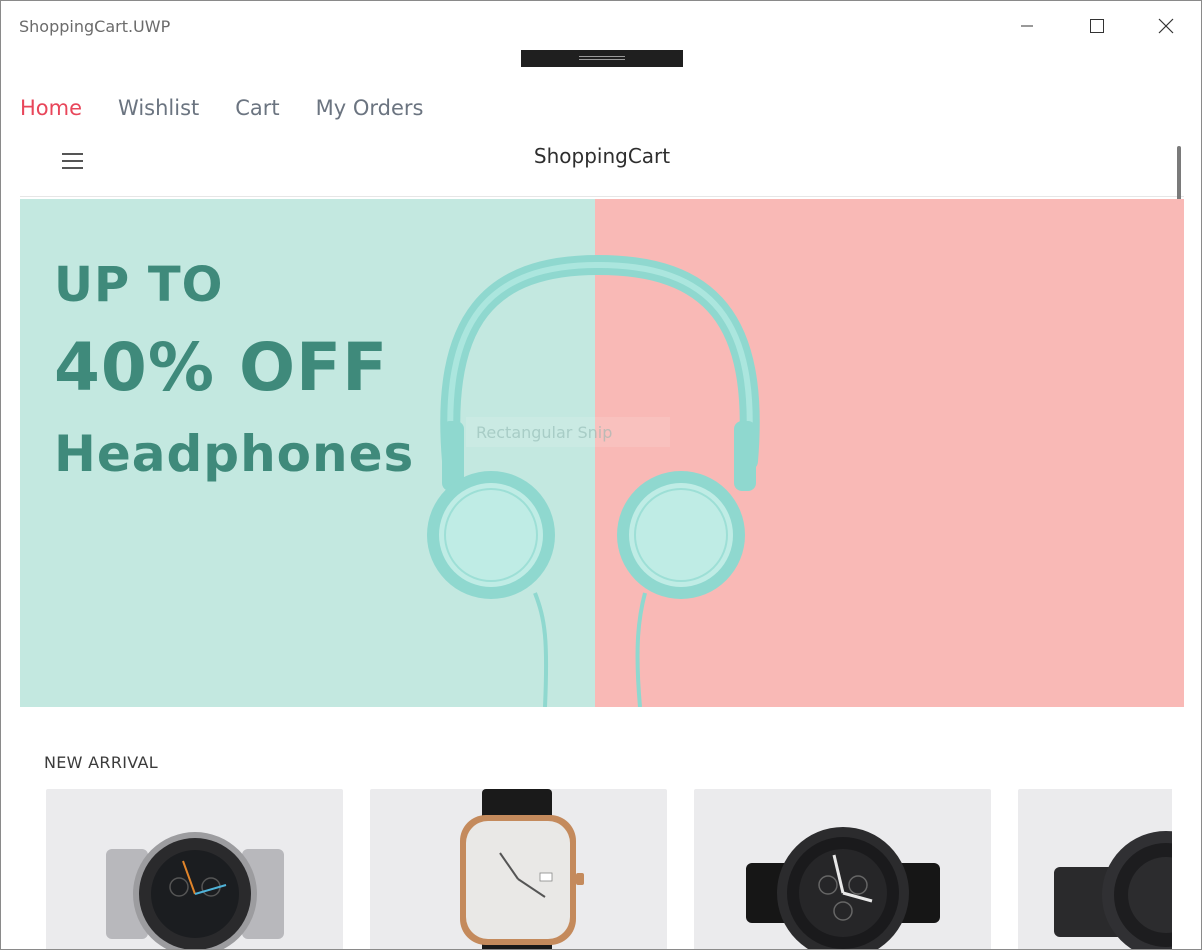 The image size is (1202, 950). What do you see at coordinates (568, 432) in the screenshot?
I see `snip-overlay-label: Rectangular Snip` at bounding box center [568, 432].